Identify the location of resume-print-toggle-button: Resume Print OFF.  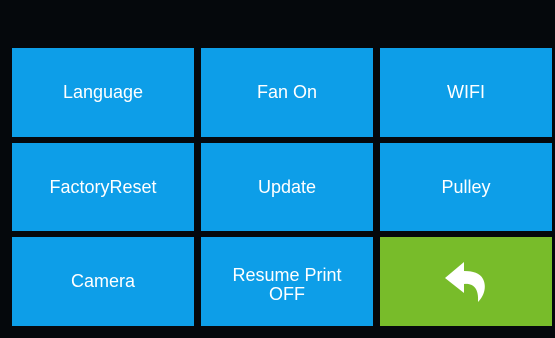
(287, 281).